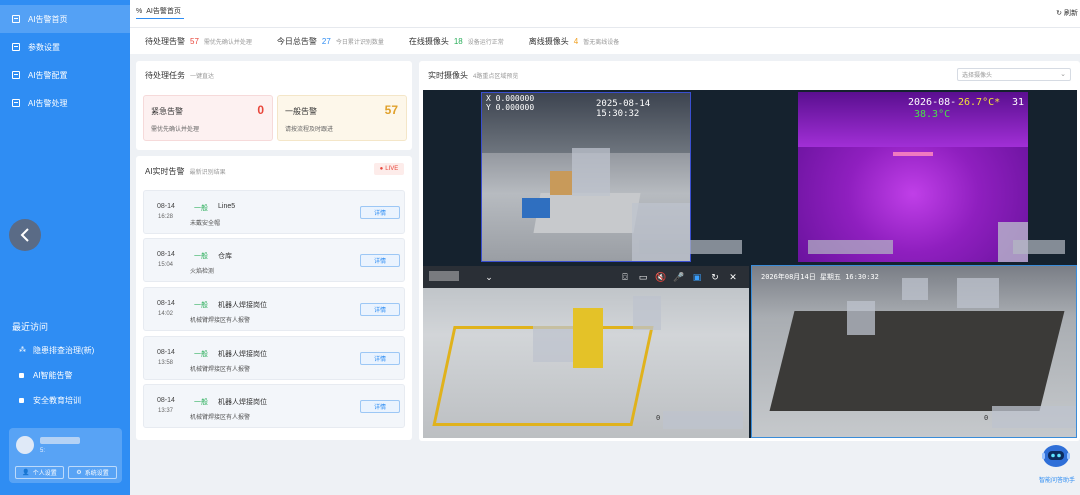  I want to click on nav-item-label: AI告警首页, so click(48, 19).